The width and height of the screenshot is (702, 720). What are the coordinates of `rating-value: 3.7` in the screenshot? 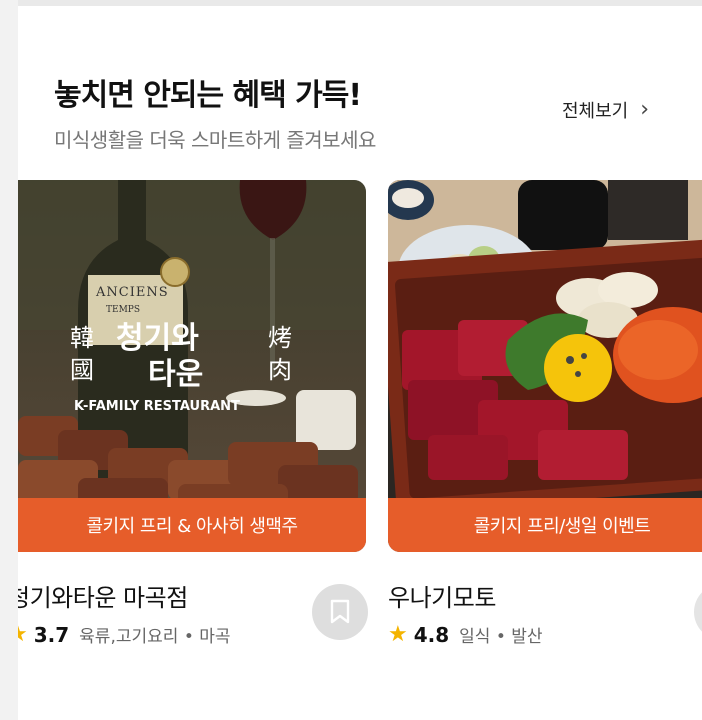 It's located at (51, 634).